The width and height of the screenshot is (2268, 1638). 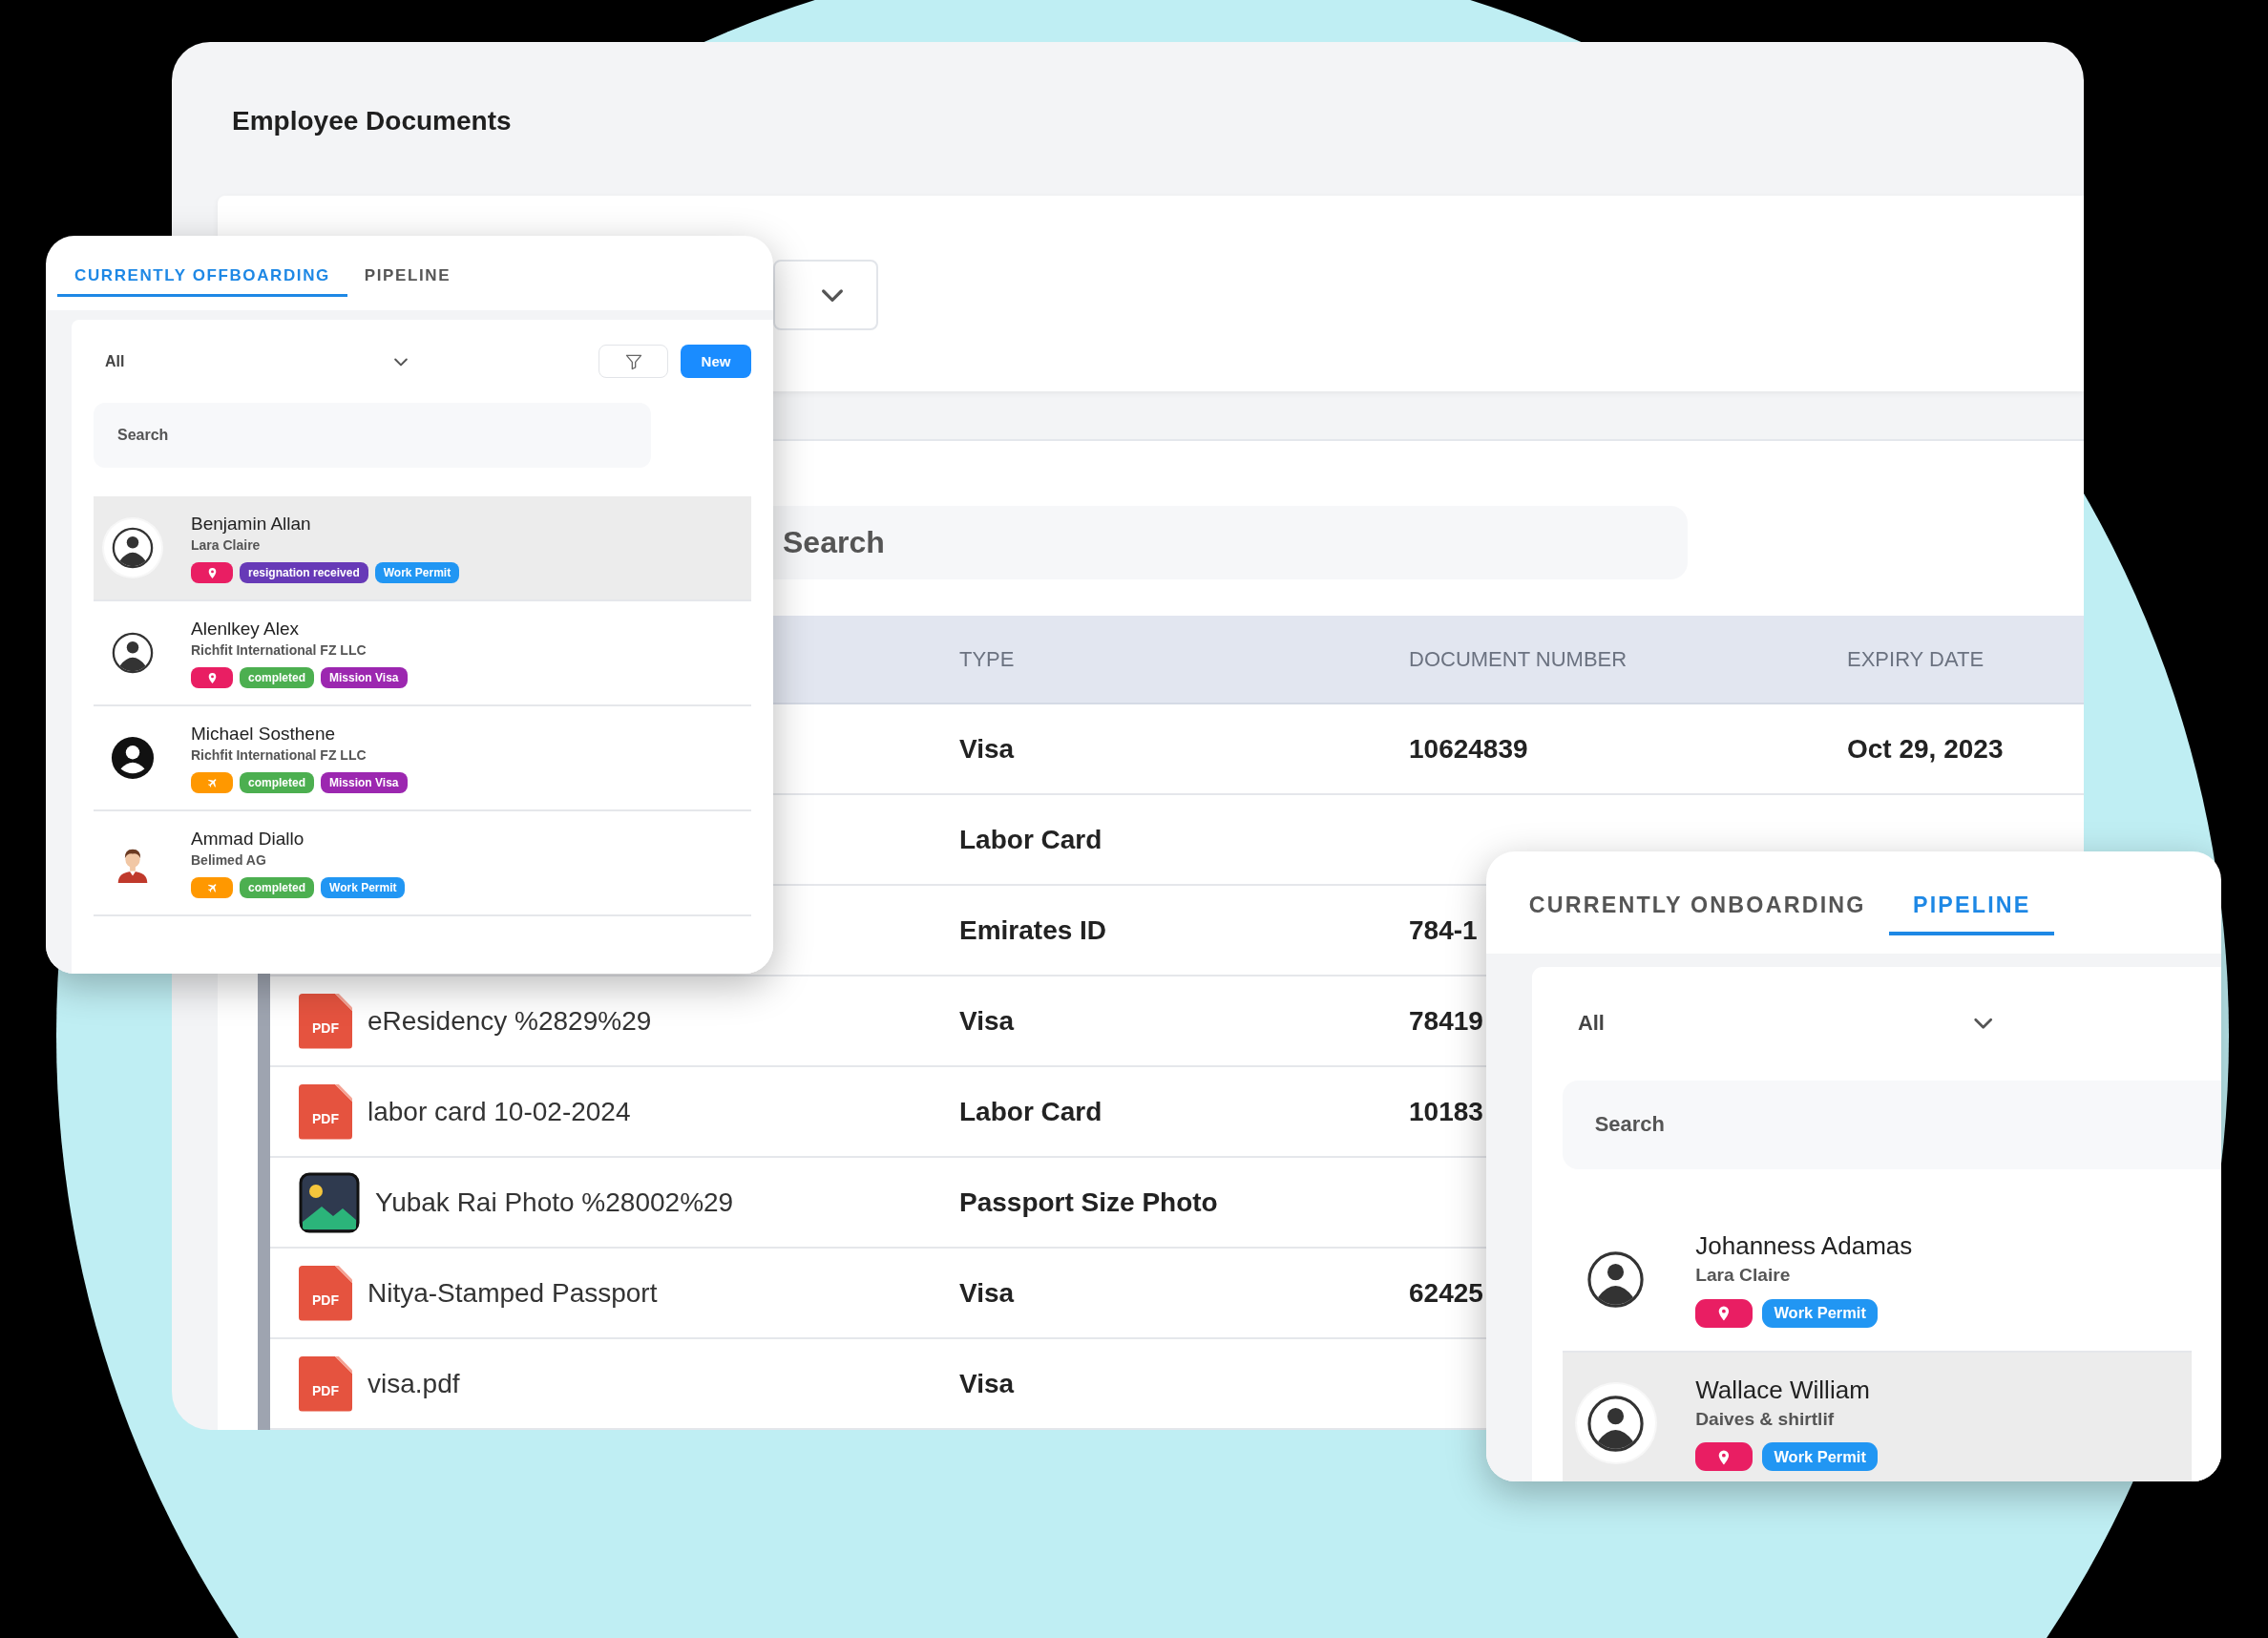 What do you see at coordinates (423, 864) in the screenshot?
I see `person-row: Ammad Diallo Belimed AG completed Work Permit` at bounding box center [423, 864].